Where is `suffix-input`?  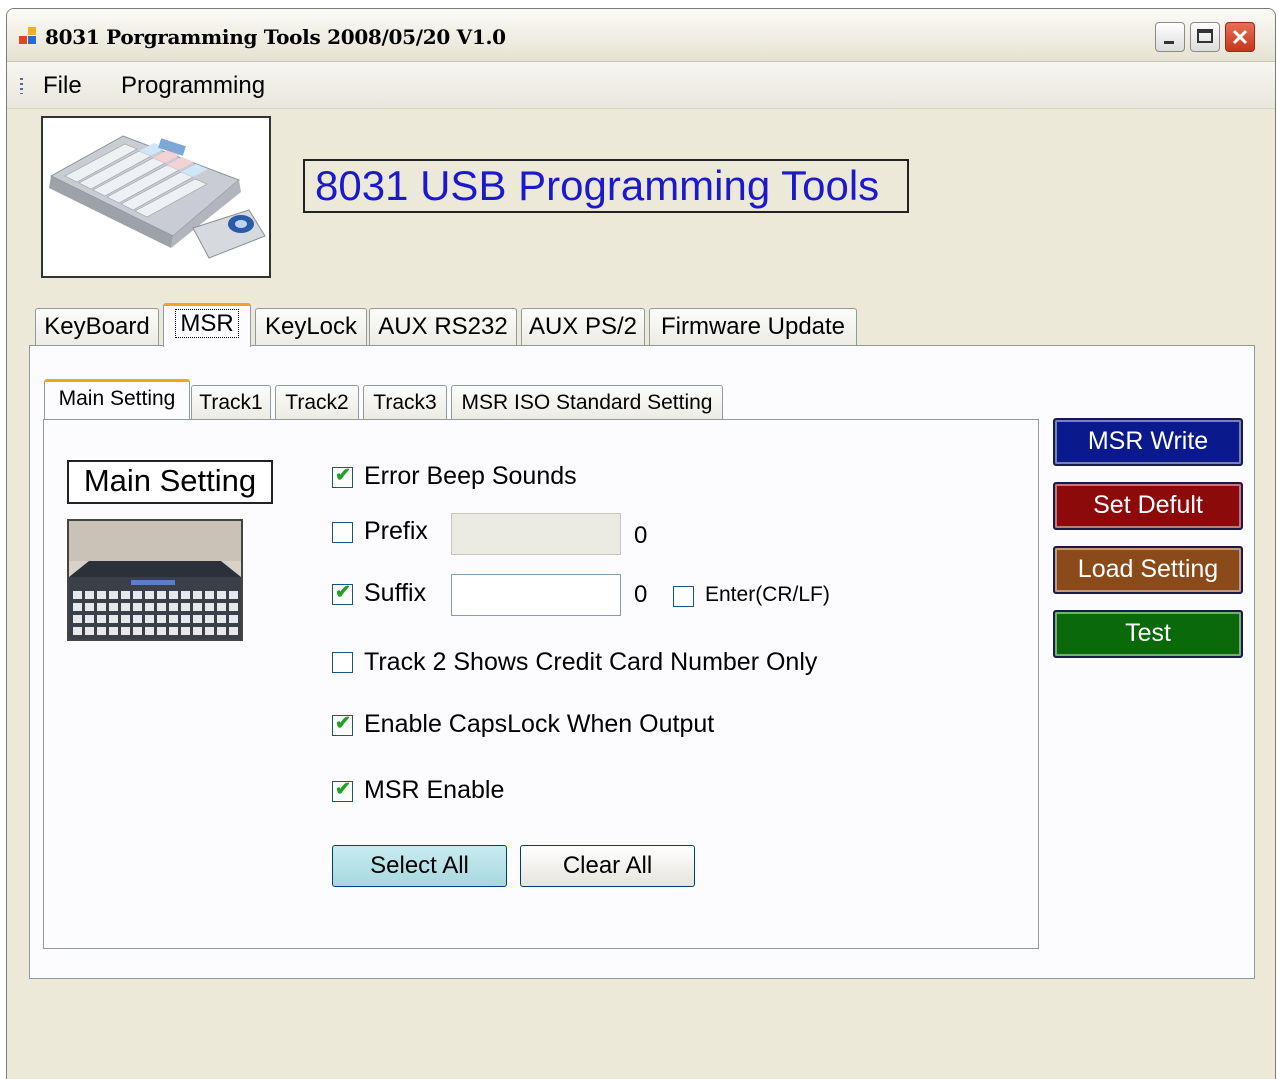
suffix-input is located at coordinates (536, 595).